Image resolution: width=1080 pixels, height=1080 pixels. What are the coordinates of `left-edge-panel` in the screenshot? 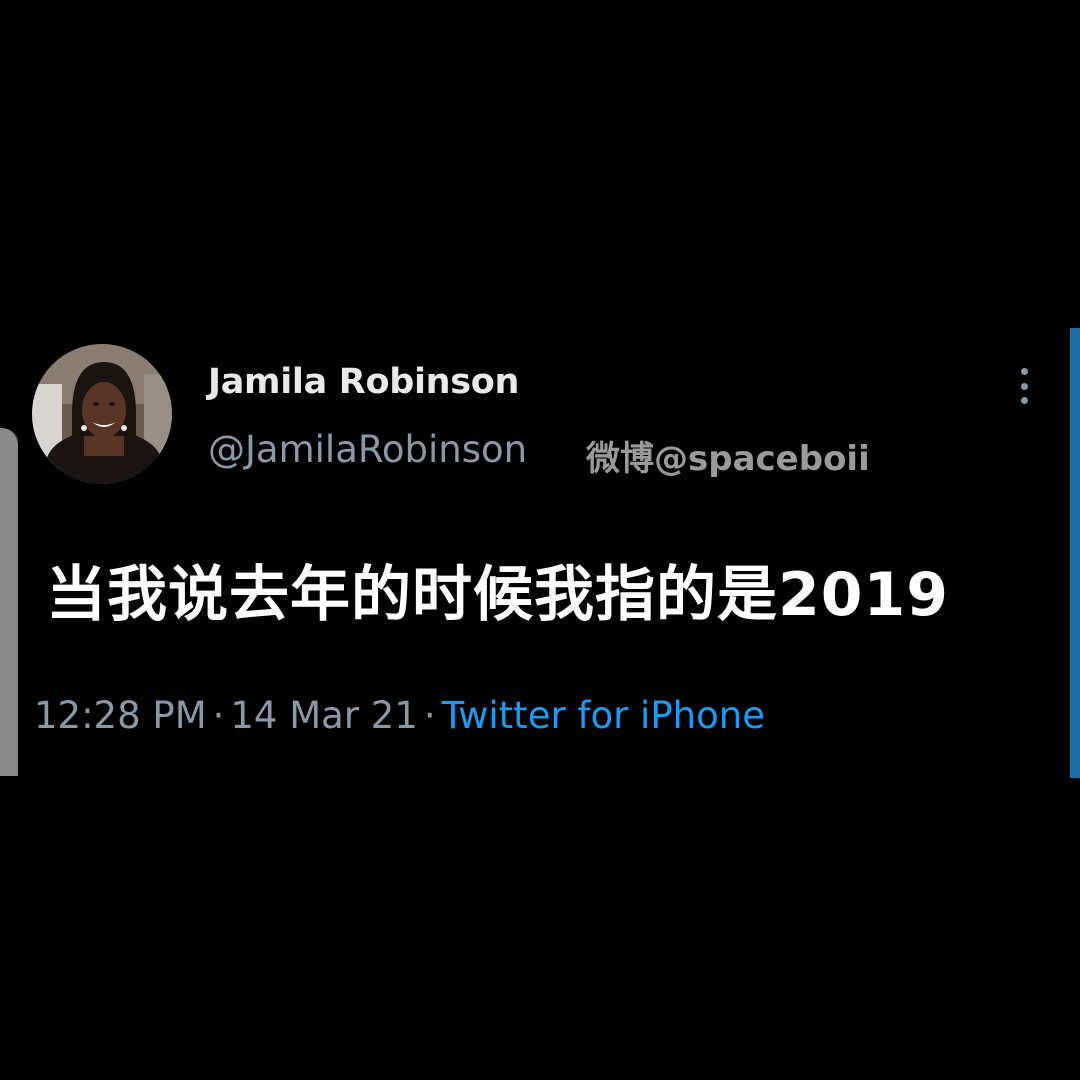 It's located at (10, 602).